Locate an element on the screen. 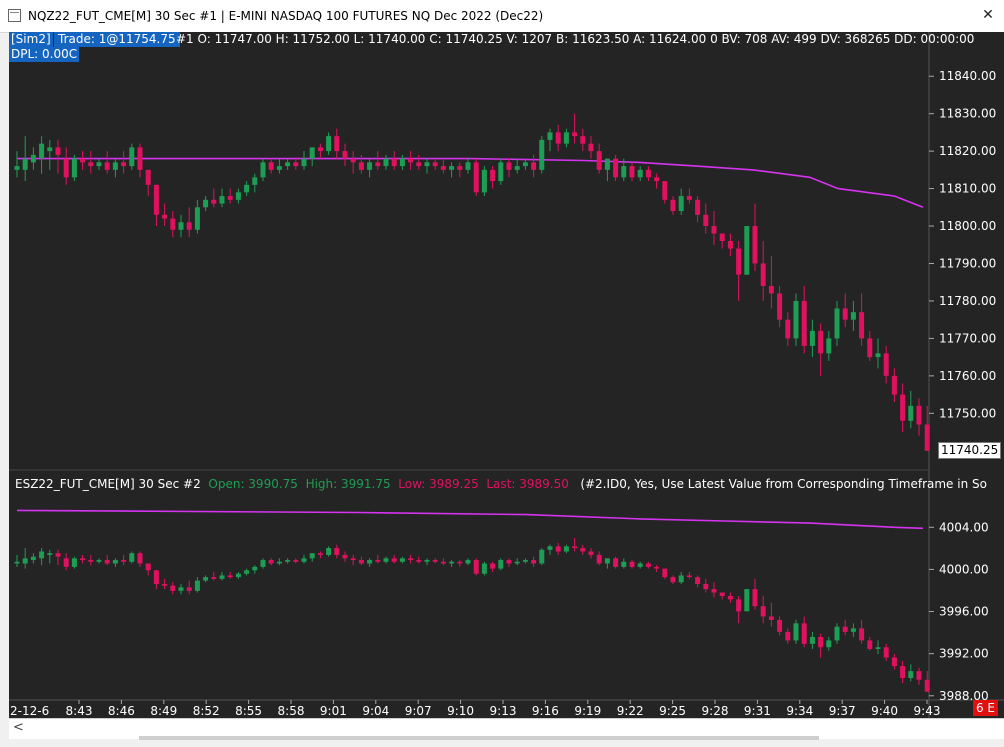 The width and height of the screenshot is (1004, 747). close-button: ✕ is located at coordinates (988, 15).